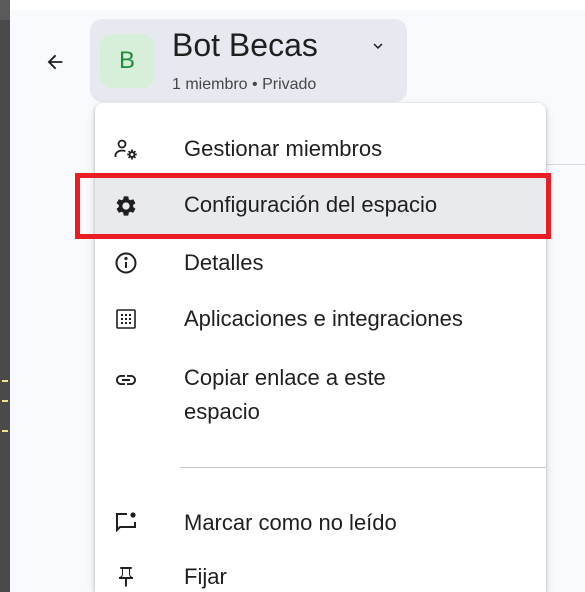  I want to click on menu-item-label-line1: Copiar enlace a este, so click(285, 377).